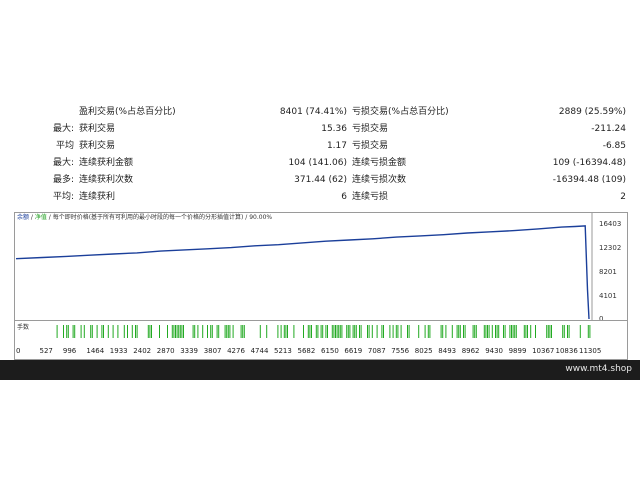 The height and width of the screenshot is (480, 640). What do you see at coordinates (330, 351) in the screenshot?
I see `x-tick-label: 6150` at bounding box center [330, 351].